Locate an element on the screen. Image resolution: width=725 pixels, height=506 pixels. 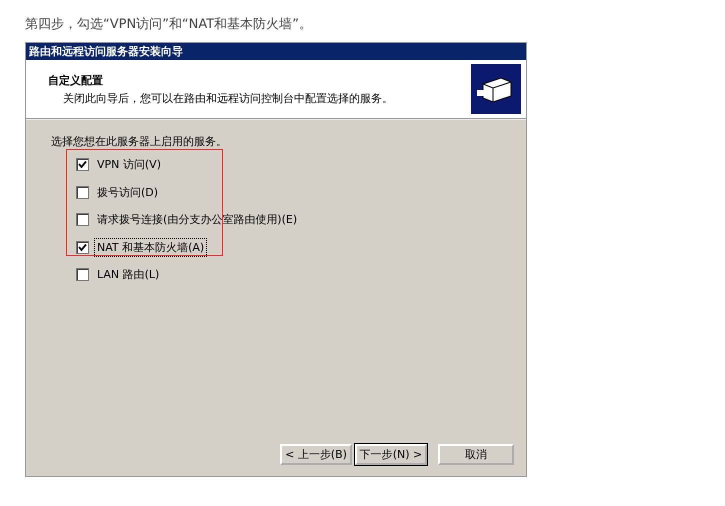
wizard-button: 下一步(N) > is located at coordinates (391, 454).